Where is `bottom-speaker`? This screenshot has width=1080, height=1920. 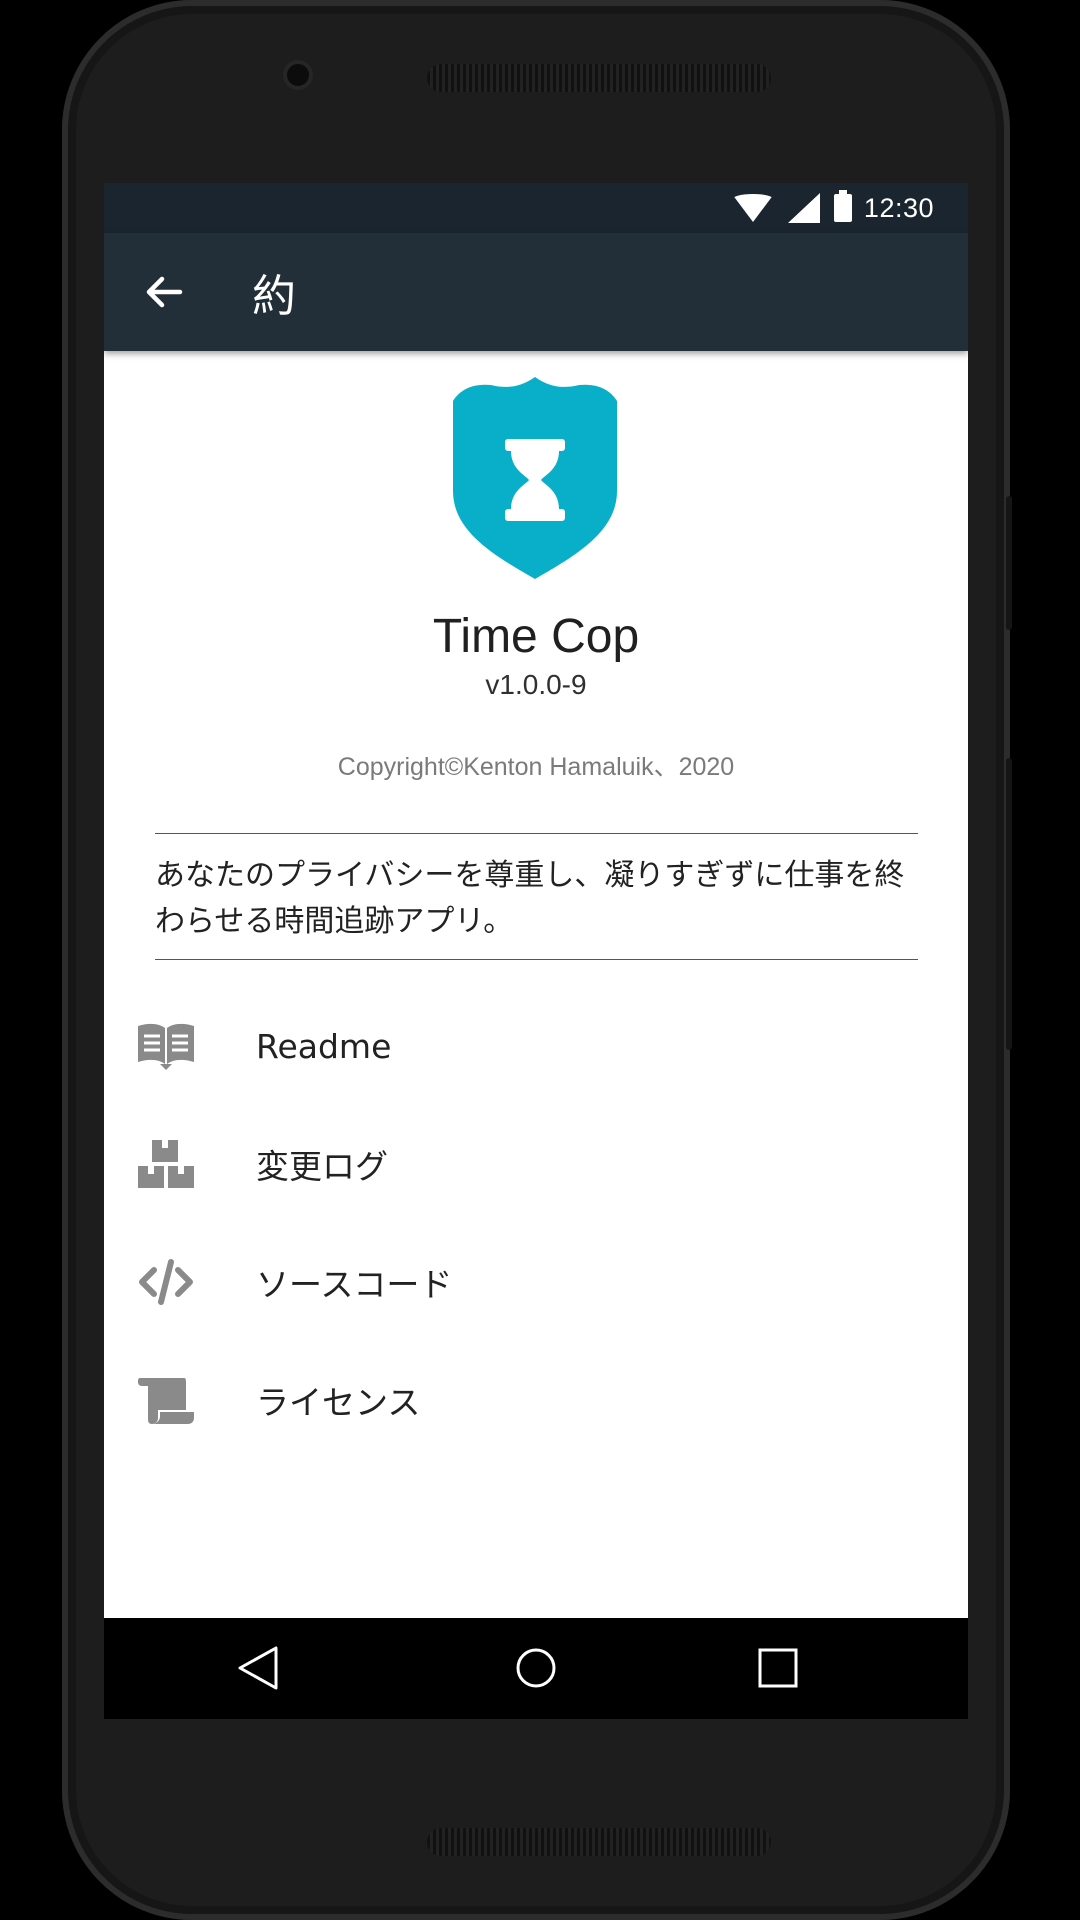 bottom-speaker is located at coordinates (599, 1842).